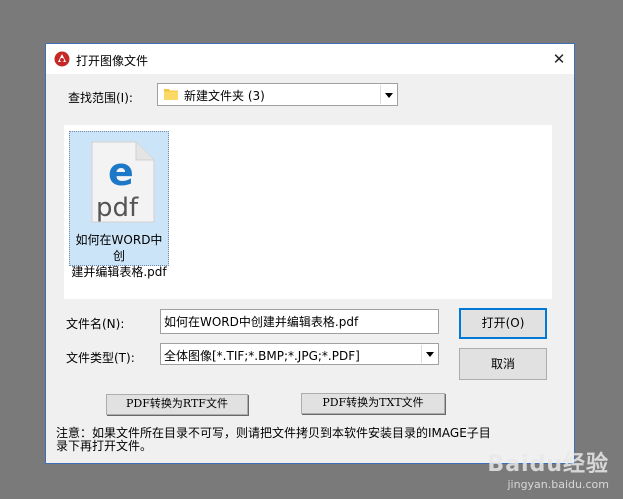 The width and height of the screenshot is (623, 499). What do you see at coordinates (558, 484) in the screenshot?
I see `watermark-url: jingyan.baidu.com` at bounding box center [558, 484].